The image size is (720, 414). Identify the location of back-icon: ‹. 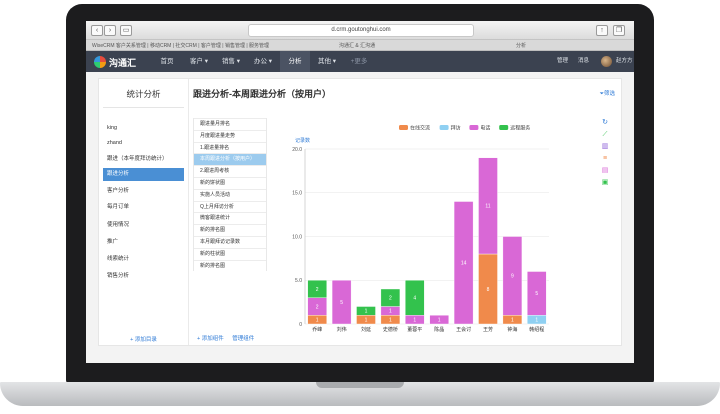
(97, 30).